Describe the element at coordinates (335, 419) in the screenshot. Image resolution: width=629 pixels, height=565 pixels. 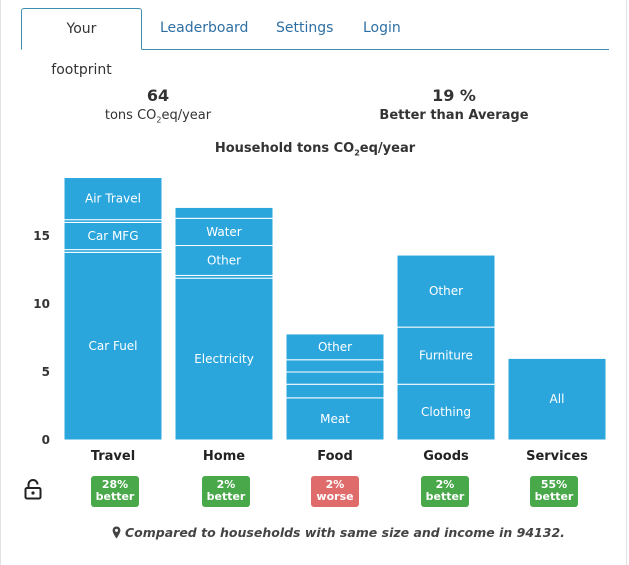
I see `segment-label: Meat` at that location.